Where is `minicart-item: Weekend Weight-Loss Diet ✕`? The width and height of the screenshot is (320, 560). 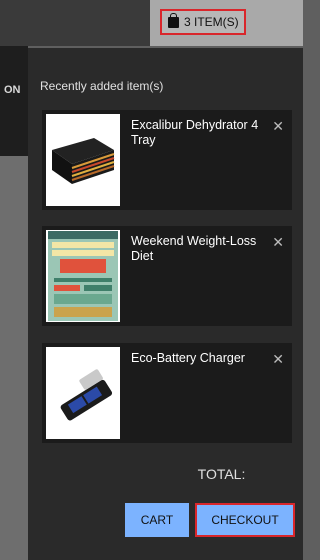 minicart-item: Weekend Weight-Loss Diet ✕ is located at coordinates (167, 276).